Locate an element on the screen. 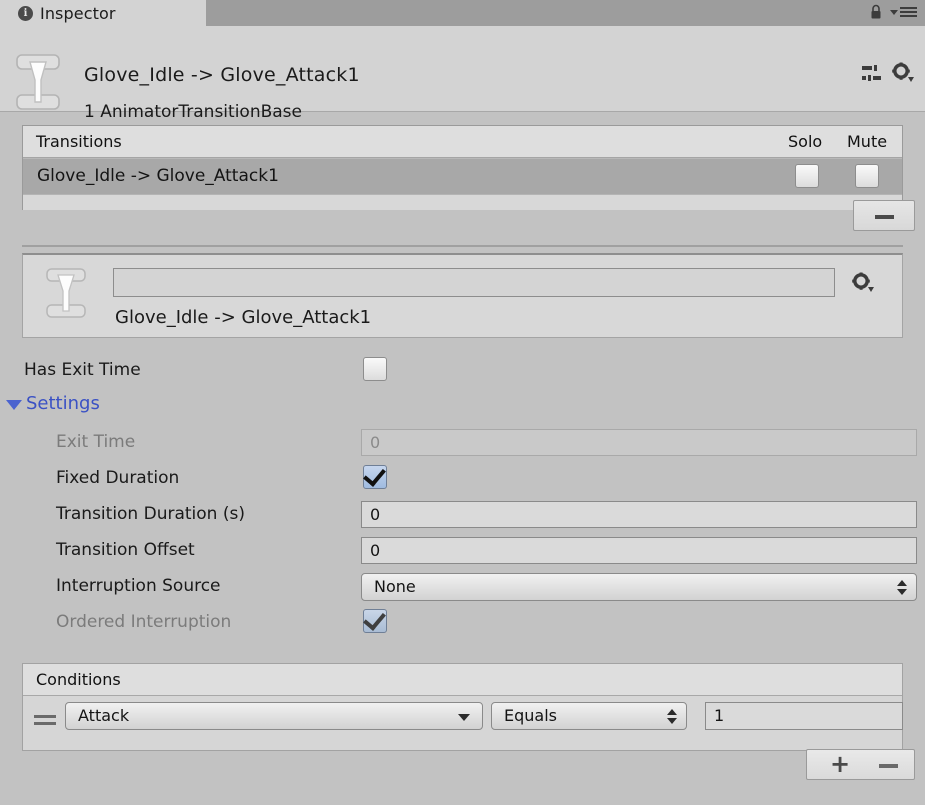 This screenshot has height=805, width=925. transition-offset-label: Transition Offset is located at coordinates (125, 550).